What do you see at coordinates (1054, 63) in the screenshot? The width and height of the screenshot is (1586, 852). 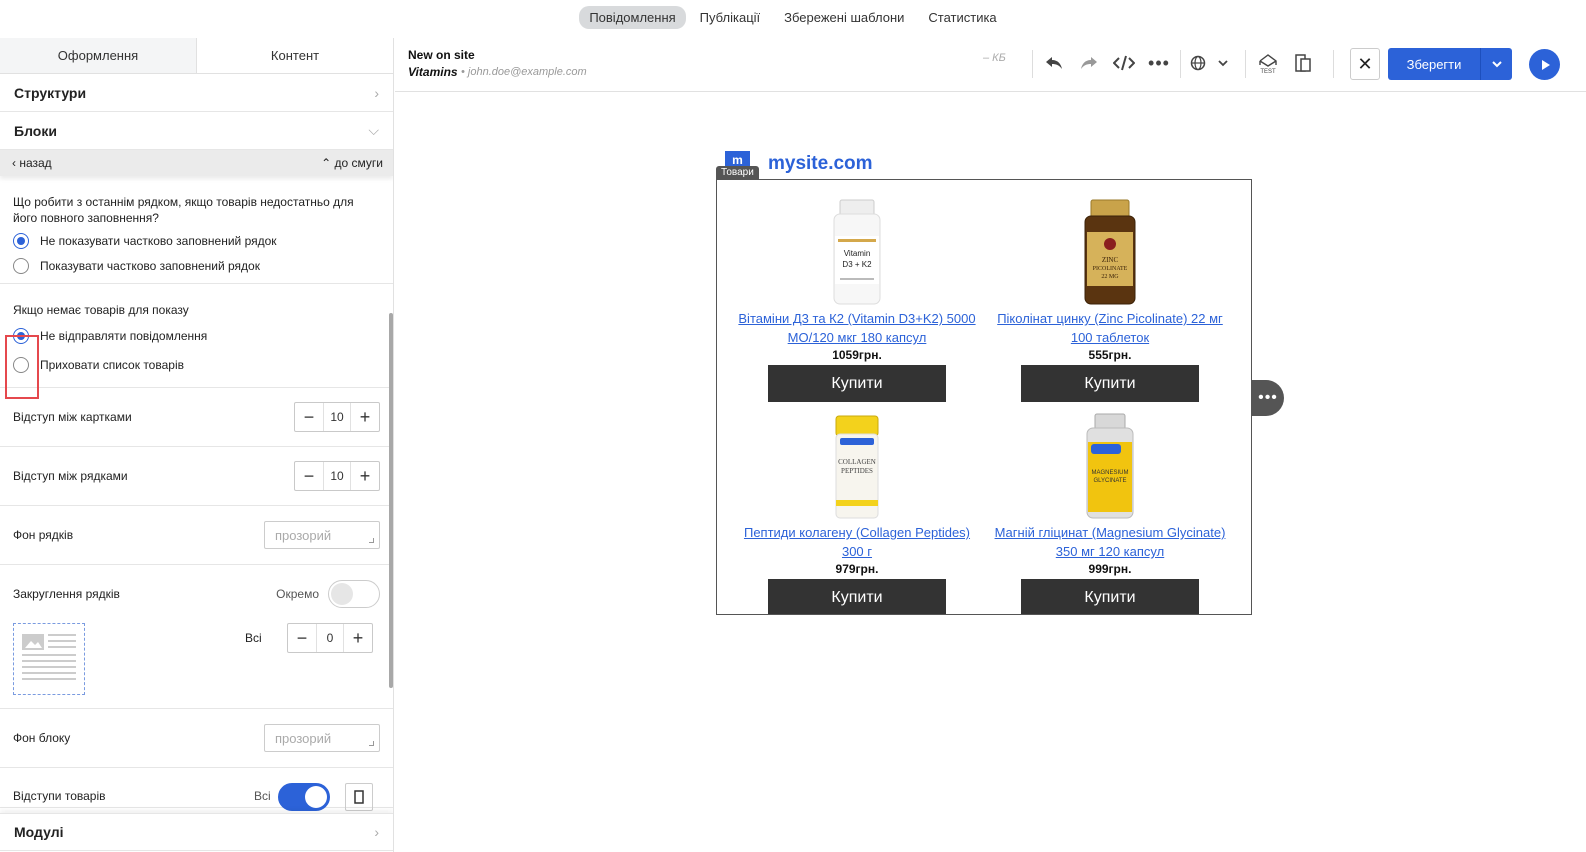 I see `undo-icon` at bounding box center [1054, 63].